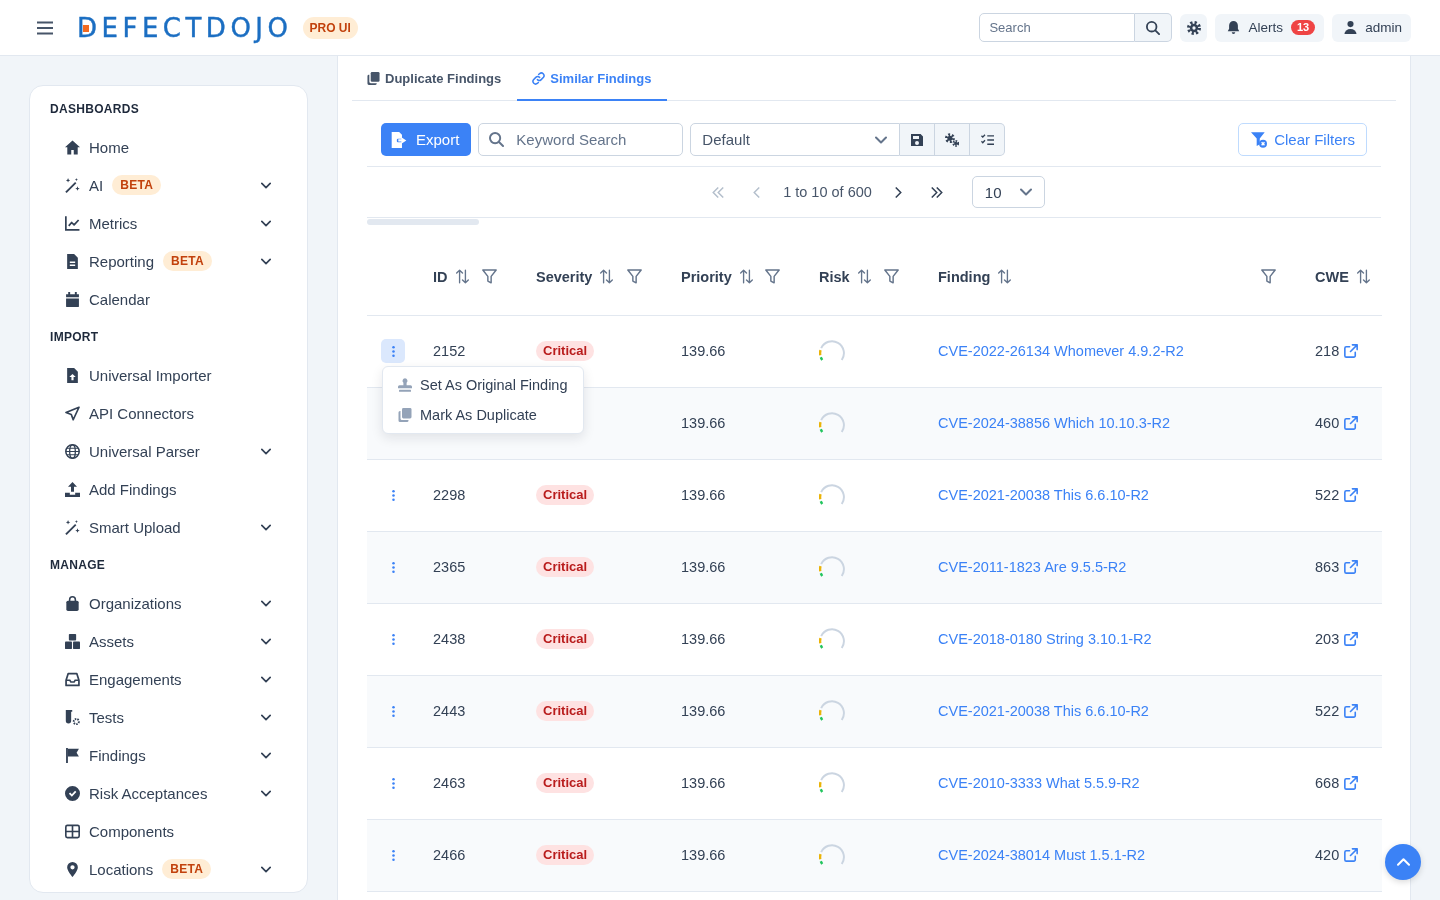 This screenshot has height=900, width=1440. I want to click on cwe-link: 668, so click(1337, 783).